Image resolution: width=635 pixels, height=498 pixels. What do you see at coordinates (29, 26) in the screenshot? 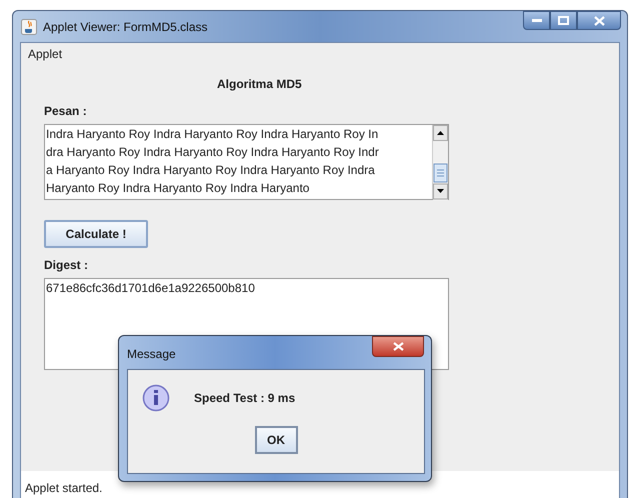
I see `cup-icon` at bounding box center [29, 26].